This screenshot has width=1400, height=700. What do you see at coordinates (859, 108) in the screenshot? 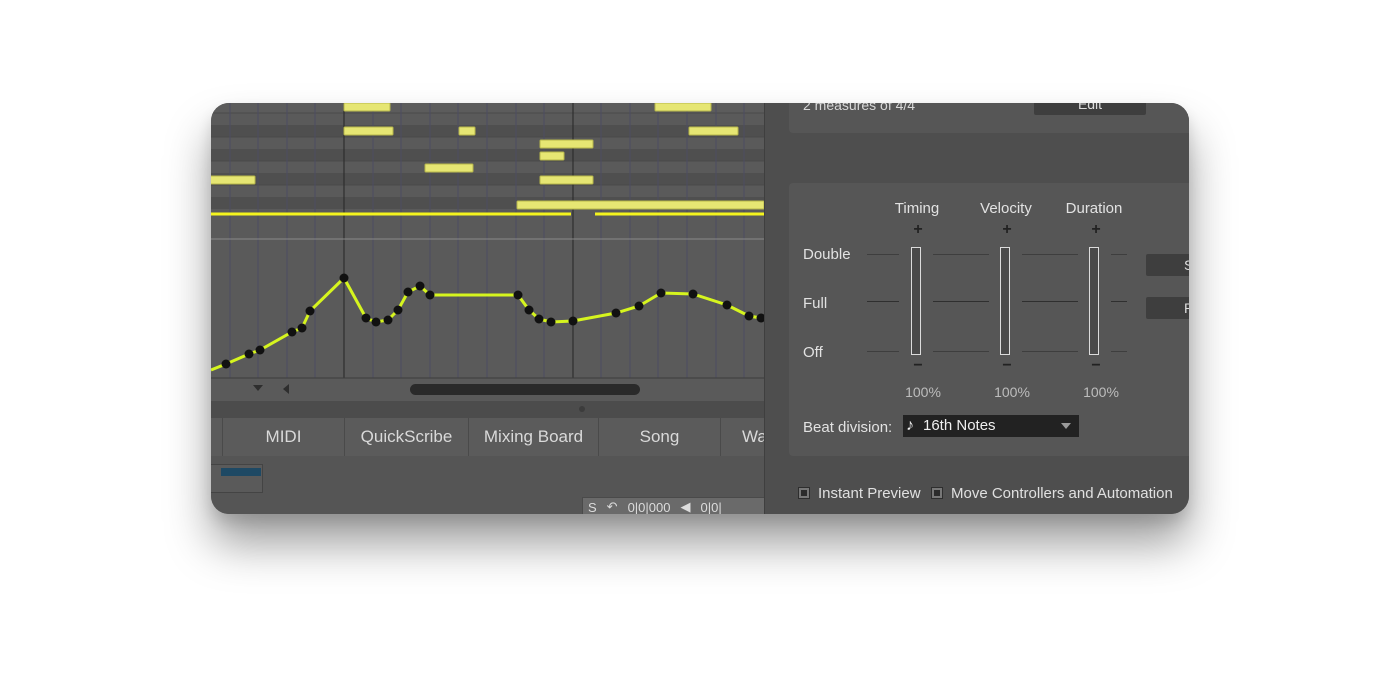
I see `measures-text: 2 measures of 4/4` at bounding box center [859, 108].